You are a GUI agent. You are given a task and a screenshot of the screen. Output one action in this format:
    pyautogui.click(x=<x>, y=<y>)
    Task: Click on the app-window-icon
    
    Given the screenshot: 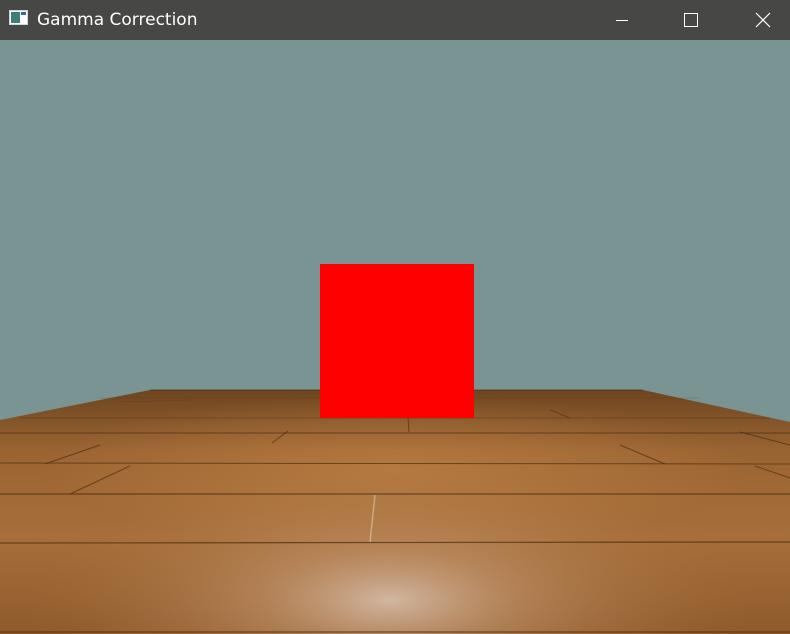 What is the action you would take?
    pyautogui.click(x=18, y=17)
    